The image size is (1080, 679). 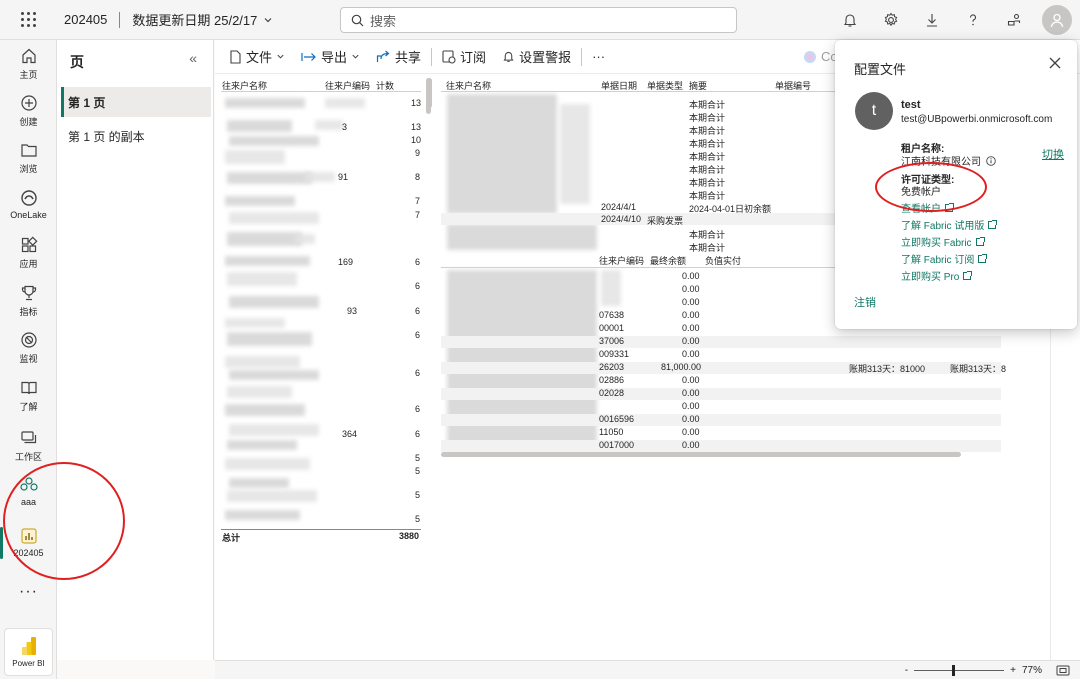 I want to click on set-alert-button: 设置警报, so click(x=536, y=57).